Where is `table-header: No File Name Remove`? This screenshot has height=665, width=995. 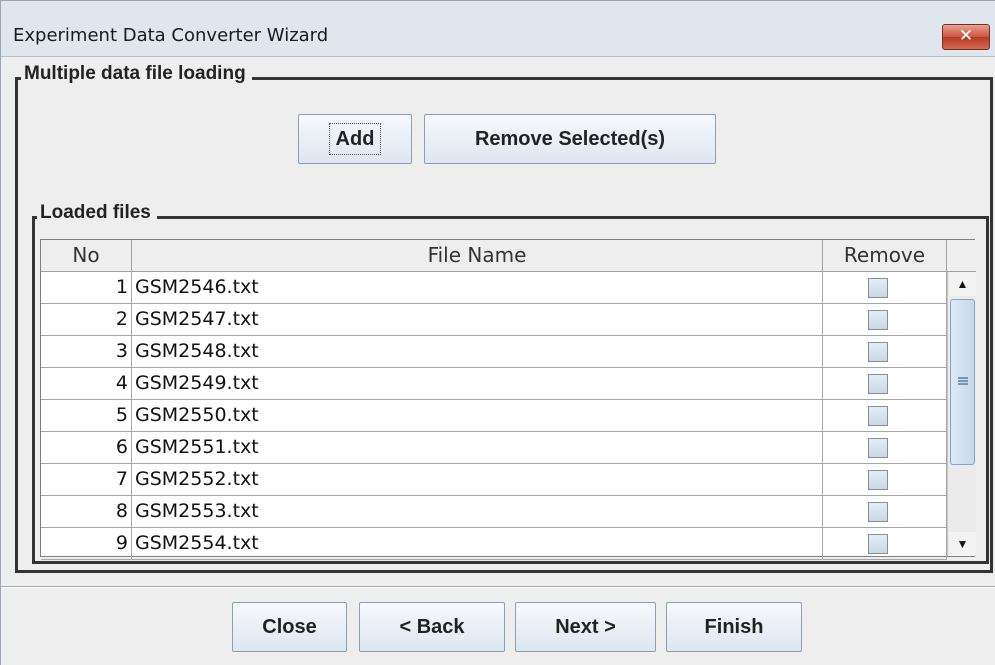
table-header: No File Name Remove is located at coordinates (508, 256).